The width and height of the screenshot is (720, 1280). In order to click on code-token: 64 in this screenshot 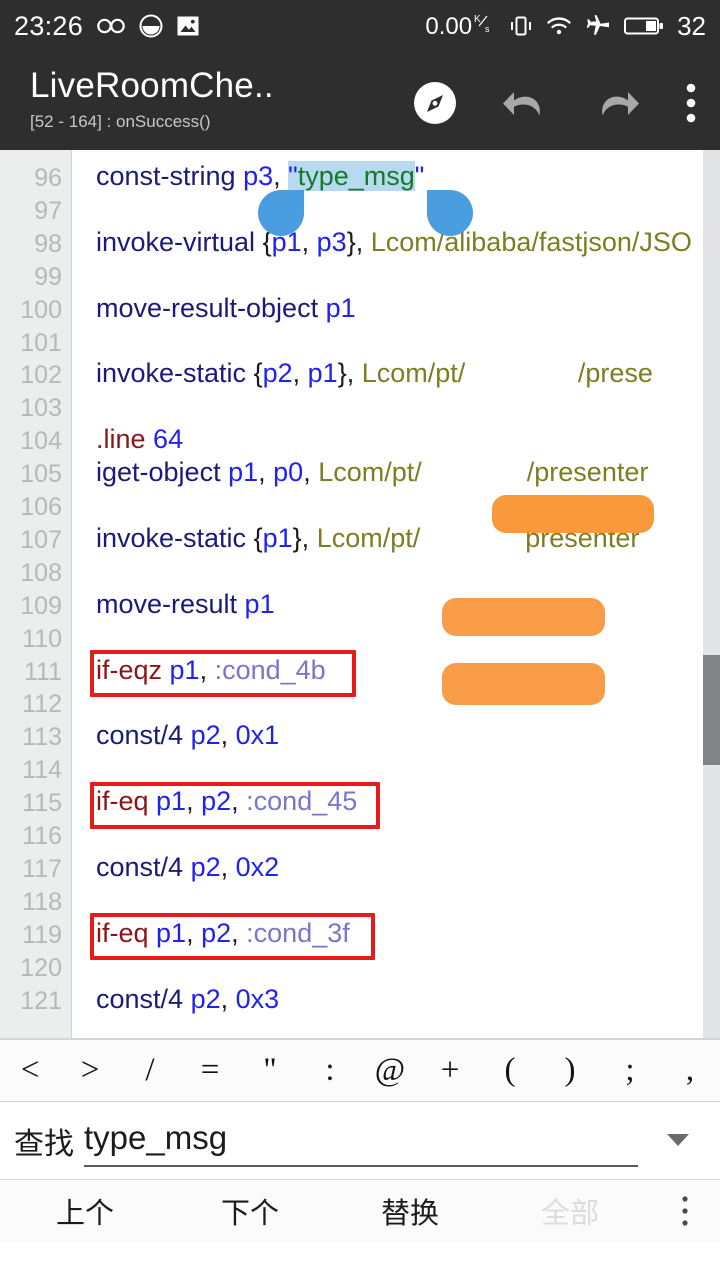, I will do `click(168, 439)`.